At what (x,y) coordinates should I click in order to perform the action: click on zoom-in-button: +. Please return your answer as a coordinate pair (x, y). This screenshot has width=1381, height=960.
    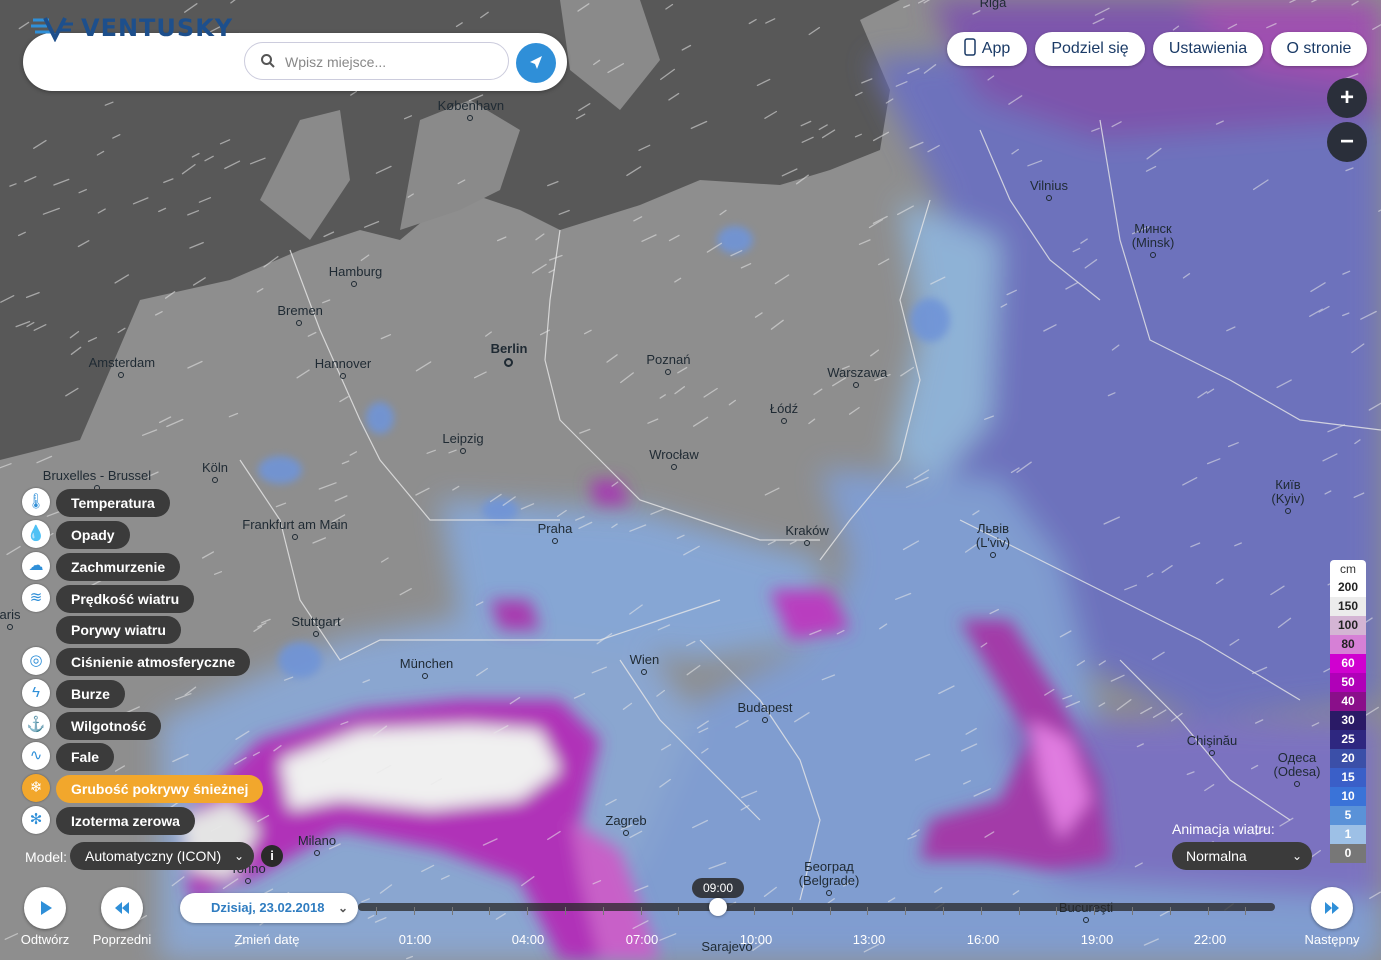
    Looking at the image, I should click on (1347, 98).